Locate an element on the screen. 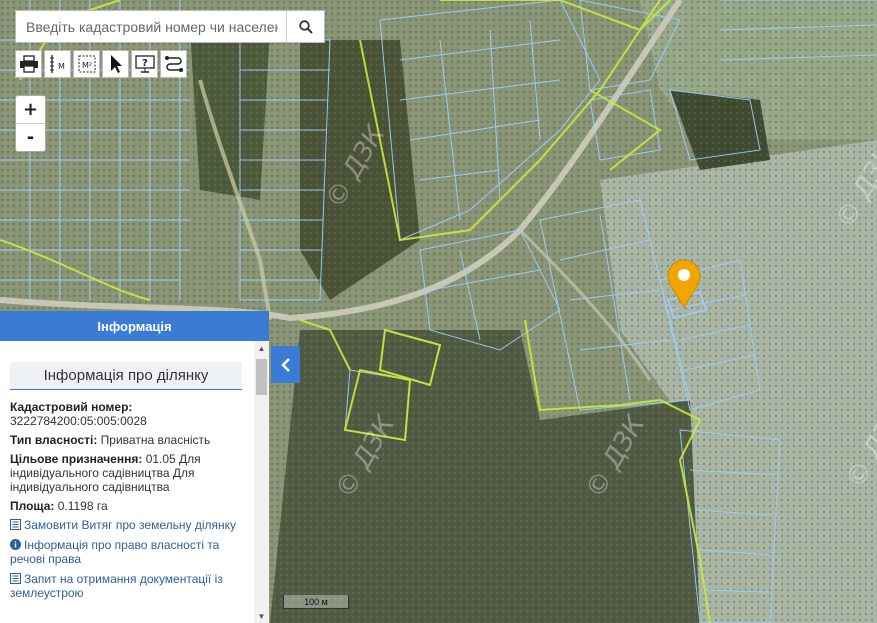 The height and width of the screenshot is (623, 877). area-measure-icon: M² is located at coordinates (86, 64).